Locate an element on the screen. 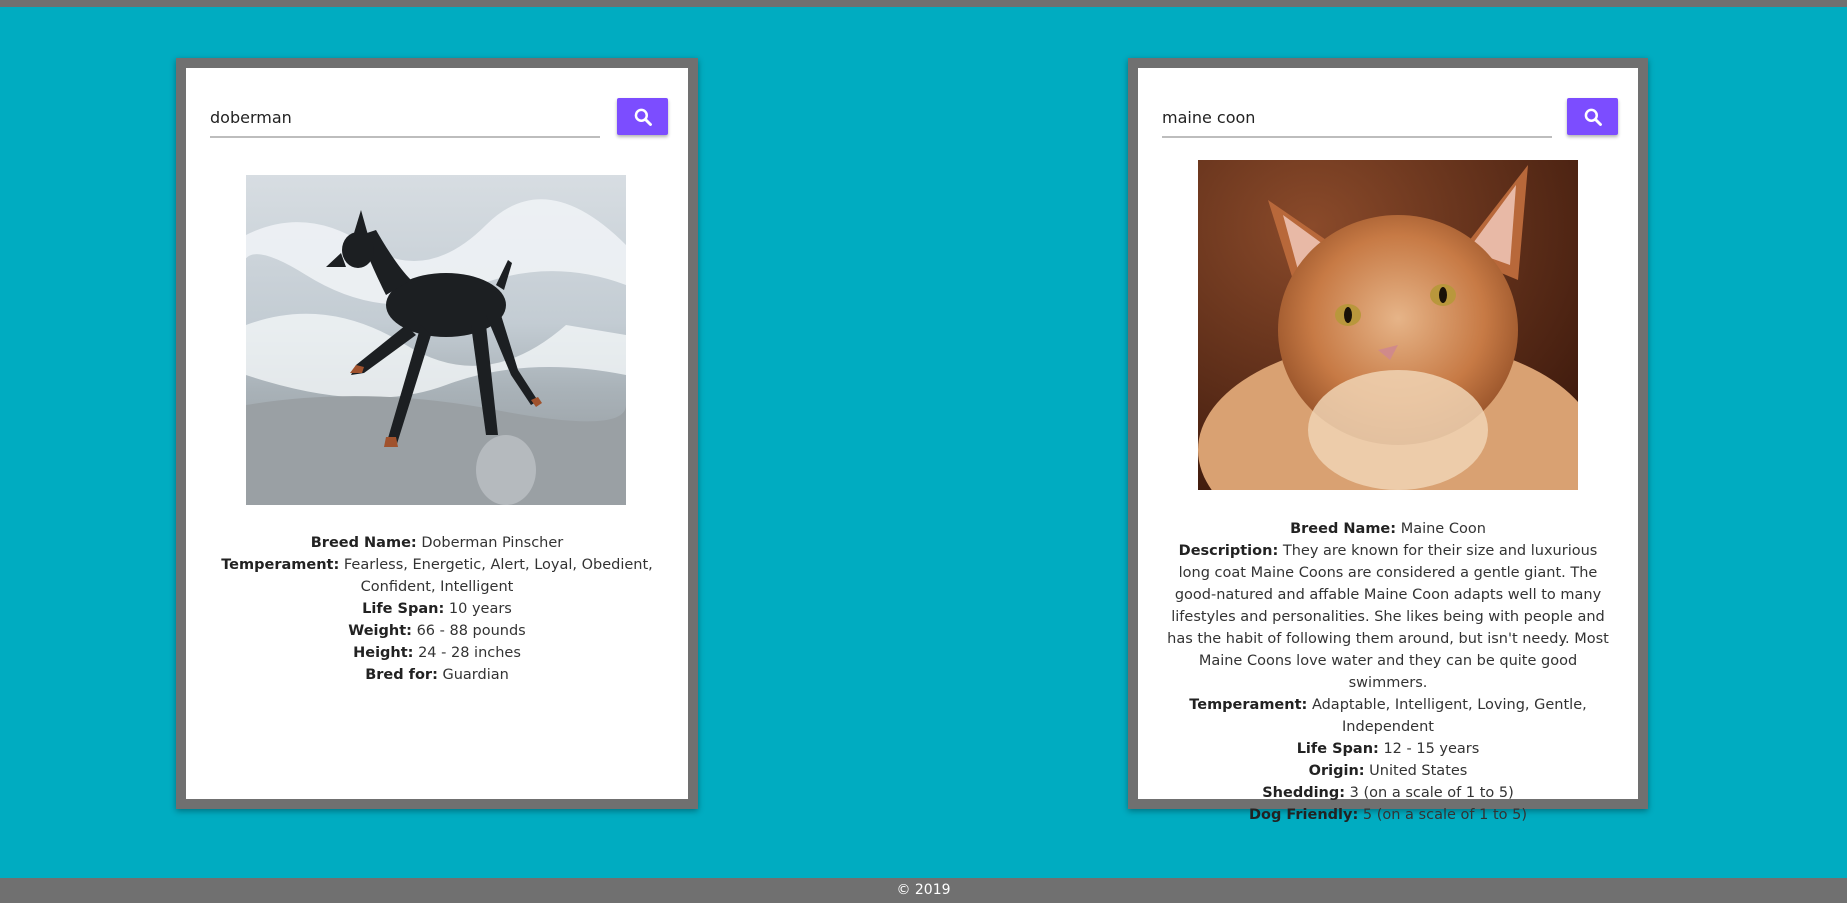  info-row-dog-friendly: Dog Friendly: 5 (on a scale of 1 to 5) is located at coordinates (1388, 815).